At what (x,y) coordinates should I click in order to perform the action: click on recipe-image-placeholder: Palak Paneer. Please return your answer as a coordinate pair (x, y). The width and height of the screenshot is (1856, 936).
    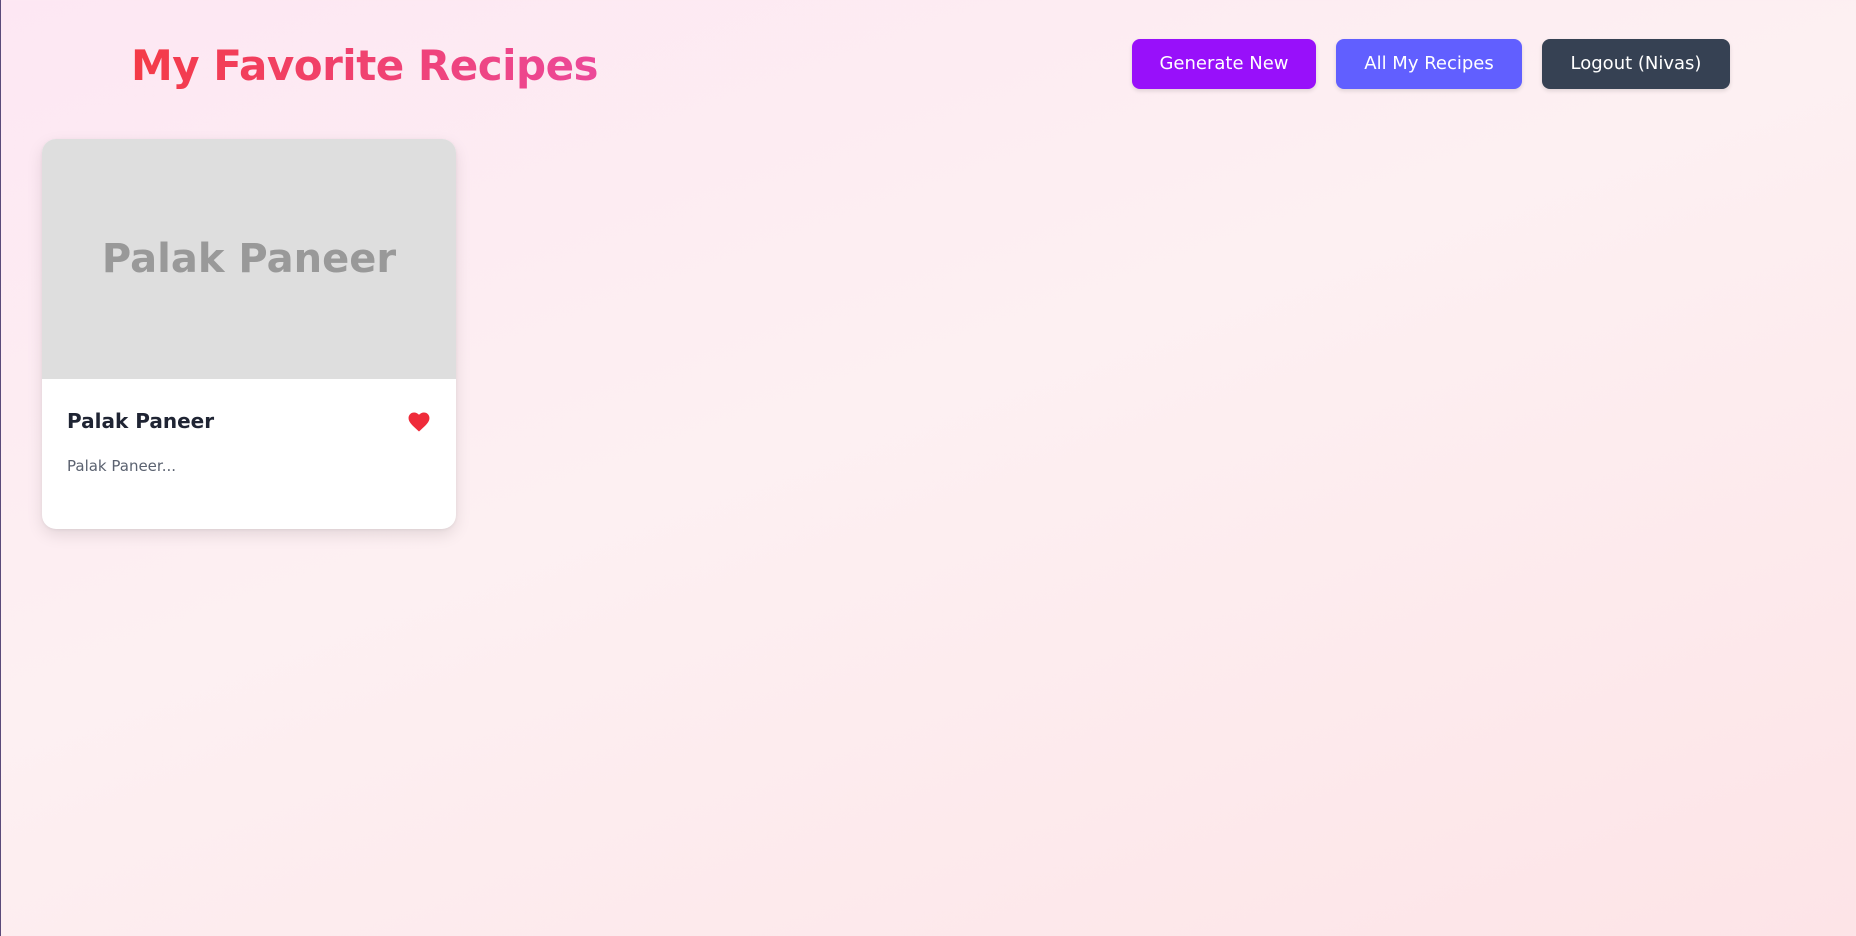
    Looking at the image, I should click on (249, 259).